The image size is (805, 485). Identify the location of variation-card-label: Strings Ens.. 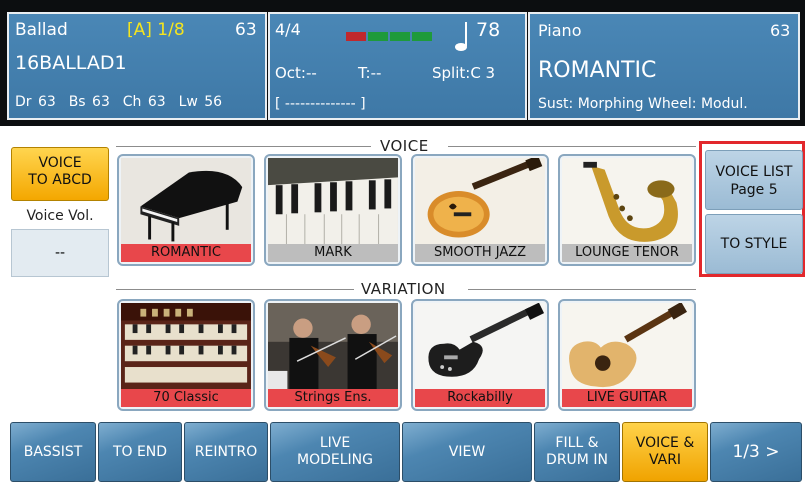
(333, 398).